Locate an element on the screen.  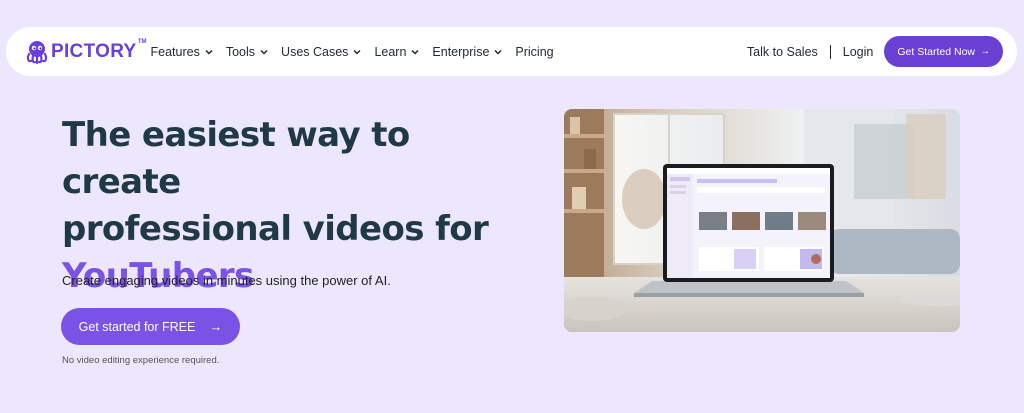
logo-trademark: TM is located at coordinates (142, 42).